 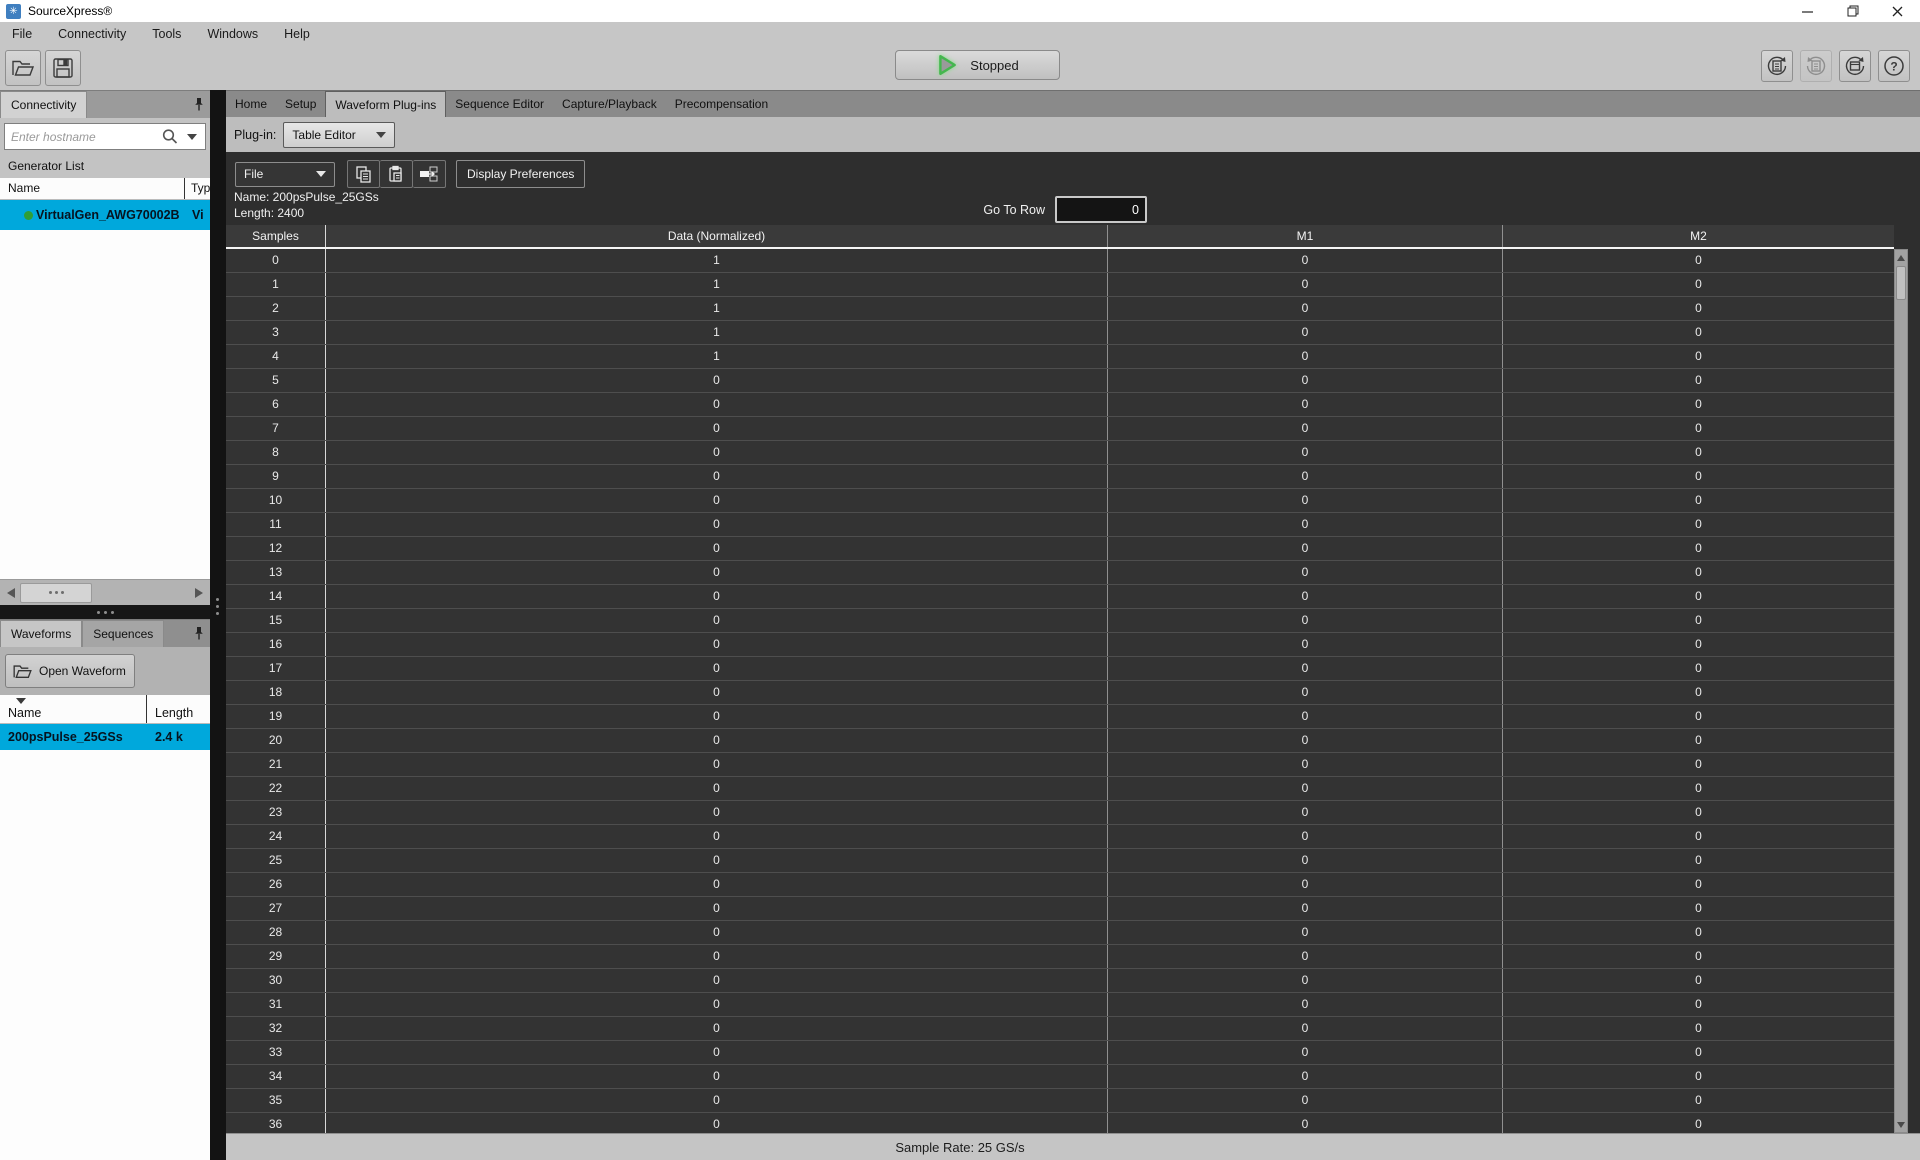 I want to click on menu-windows: Windows, so click(x=232, y=34).